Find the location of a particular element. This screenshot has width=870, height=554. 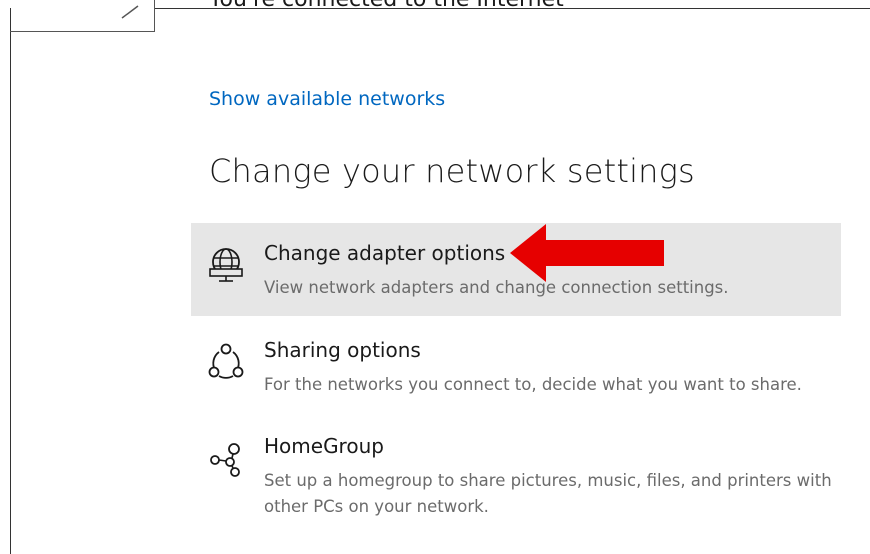

section-heading: Change your network settings is located at coordinates (452, 171).